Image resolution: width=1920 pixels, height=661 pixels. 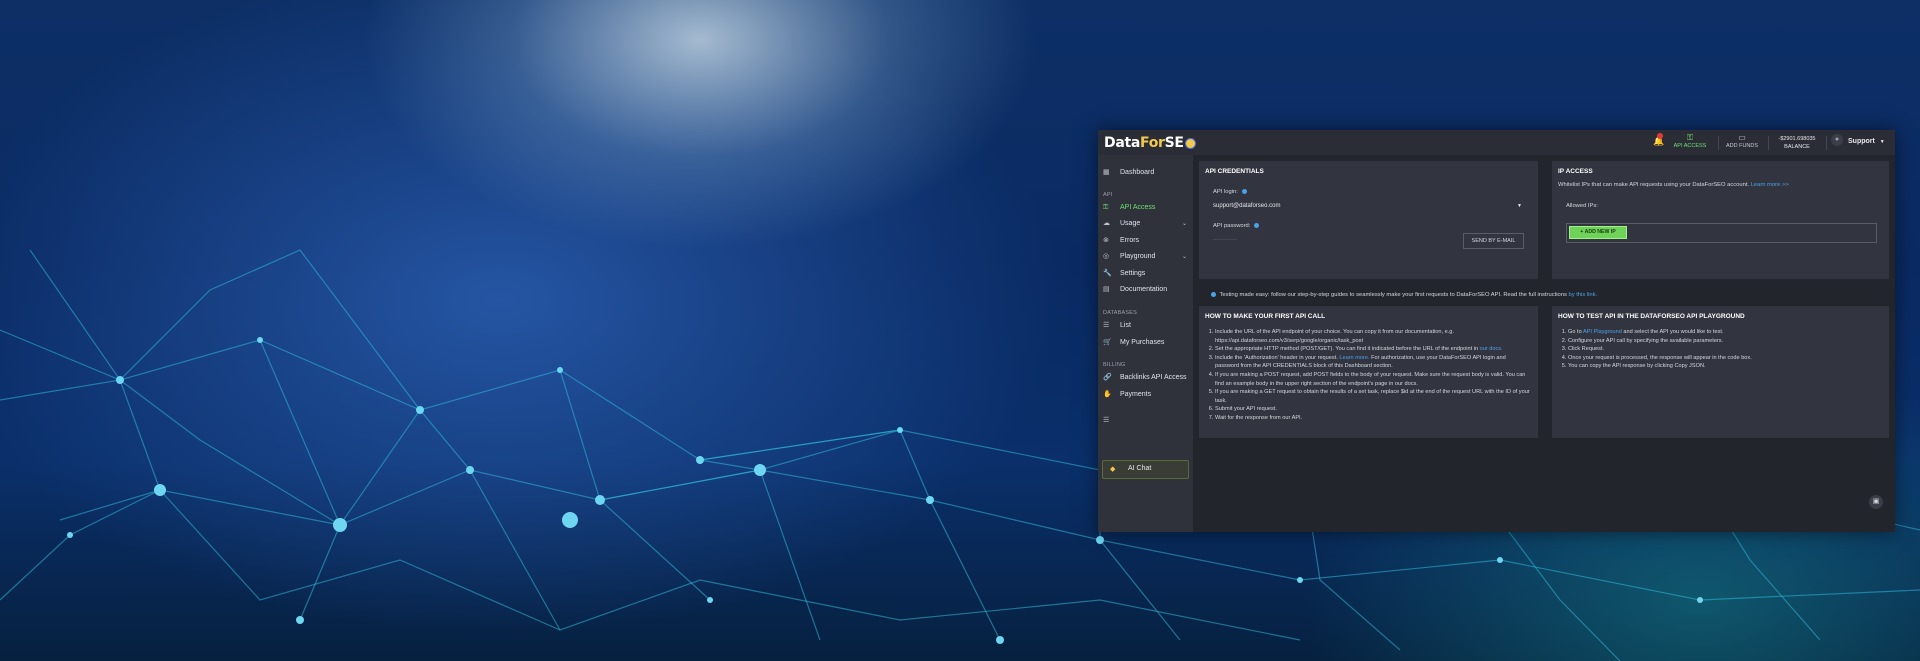 I want to click on sidebar-item-errors: ⊗ Errors, so click(x=1147, y=241).